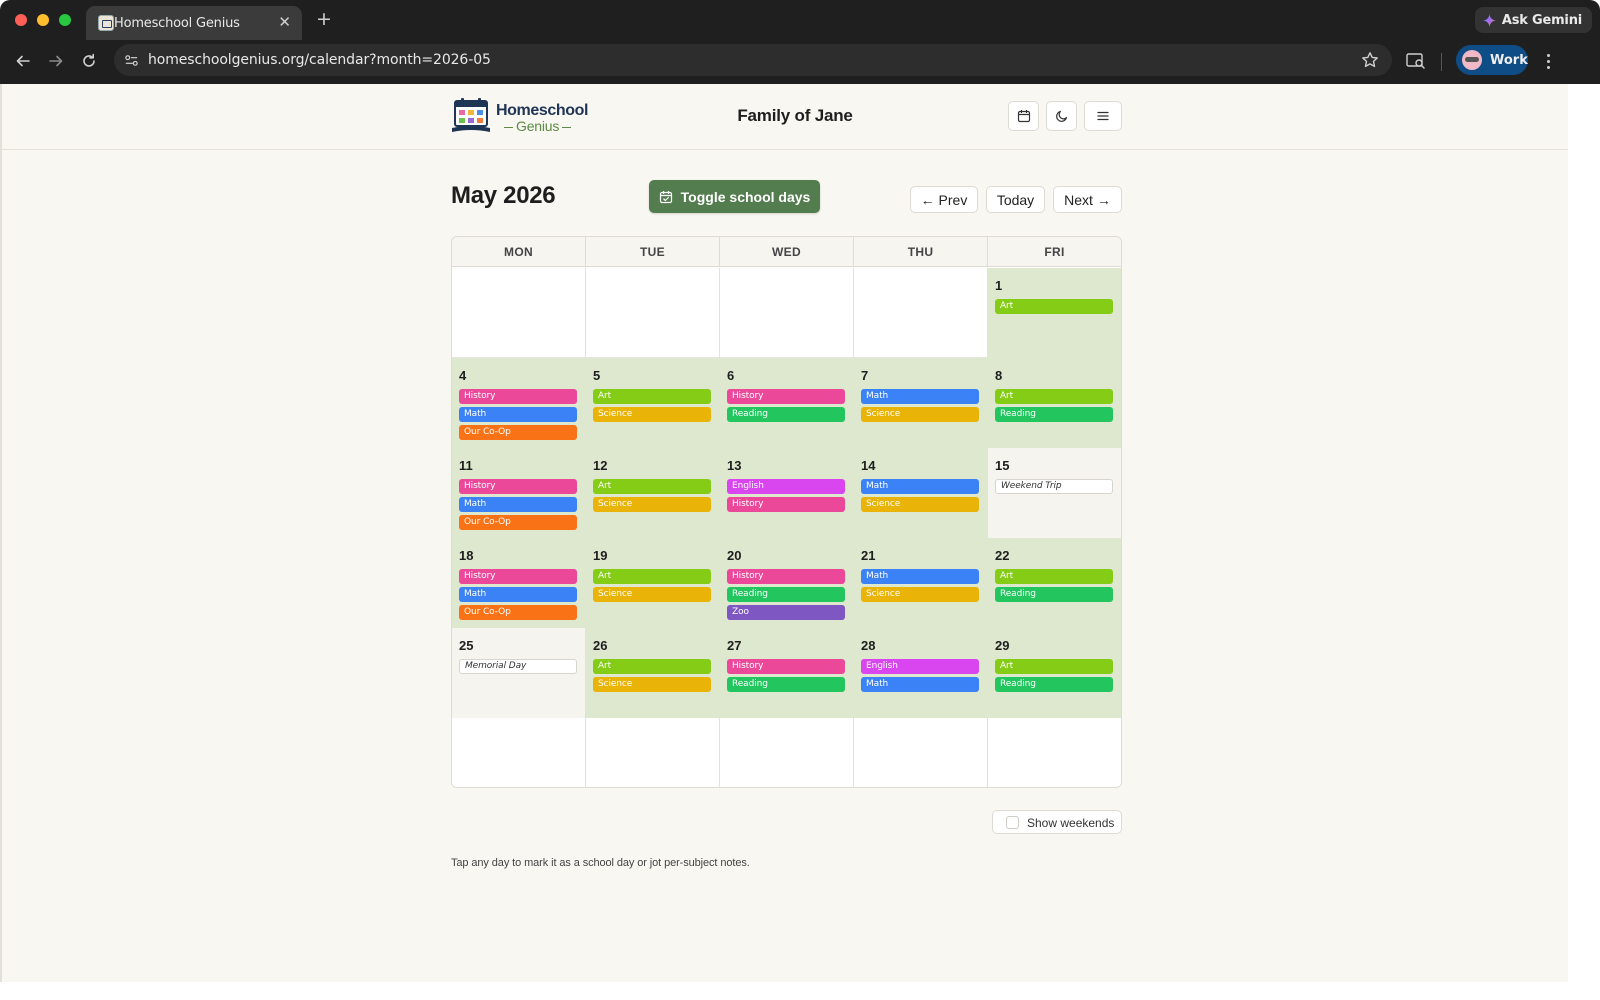 Image resolution: width=1600 pixels, height=1000 pixels. What do you see at coordinates (284, 22) in the screenshot?
I see `tab-close-icon: ✕` at bounding box center [284, 22].